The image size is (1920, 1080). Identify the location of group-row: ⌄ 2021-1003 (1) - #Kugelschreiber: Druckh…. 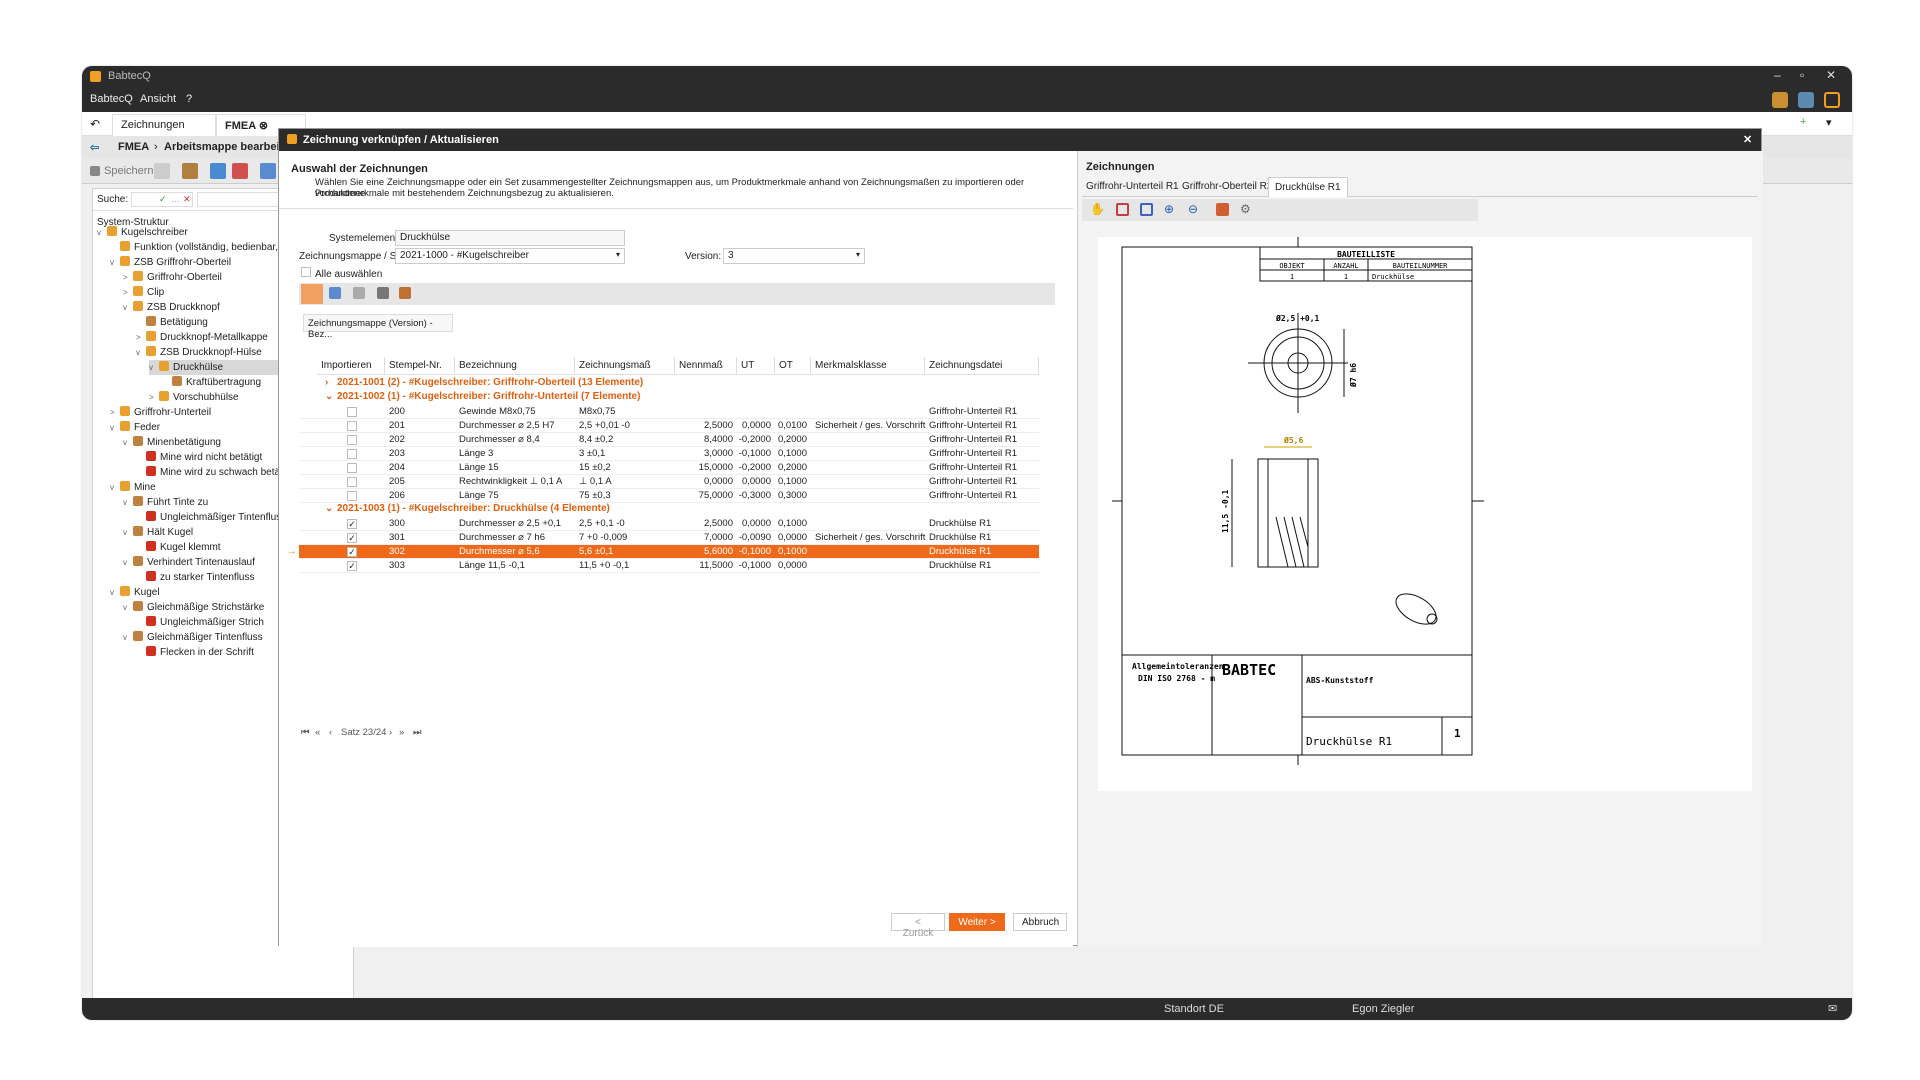
(669, 510).